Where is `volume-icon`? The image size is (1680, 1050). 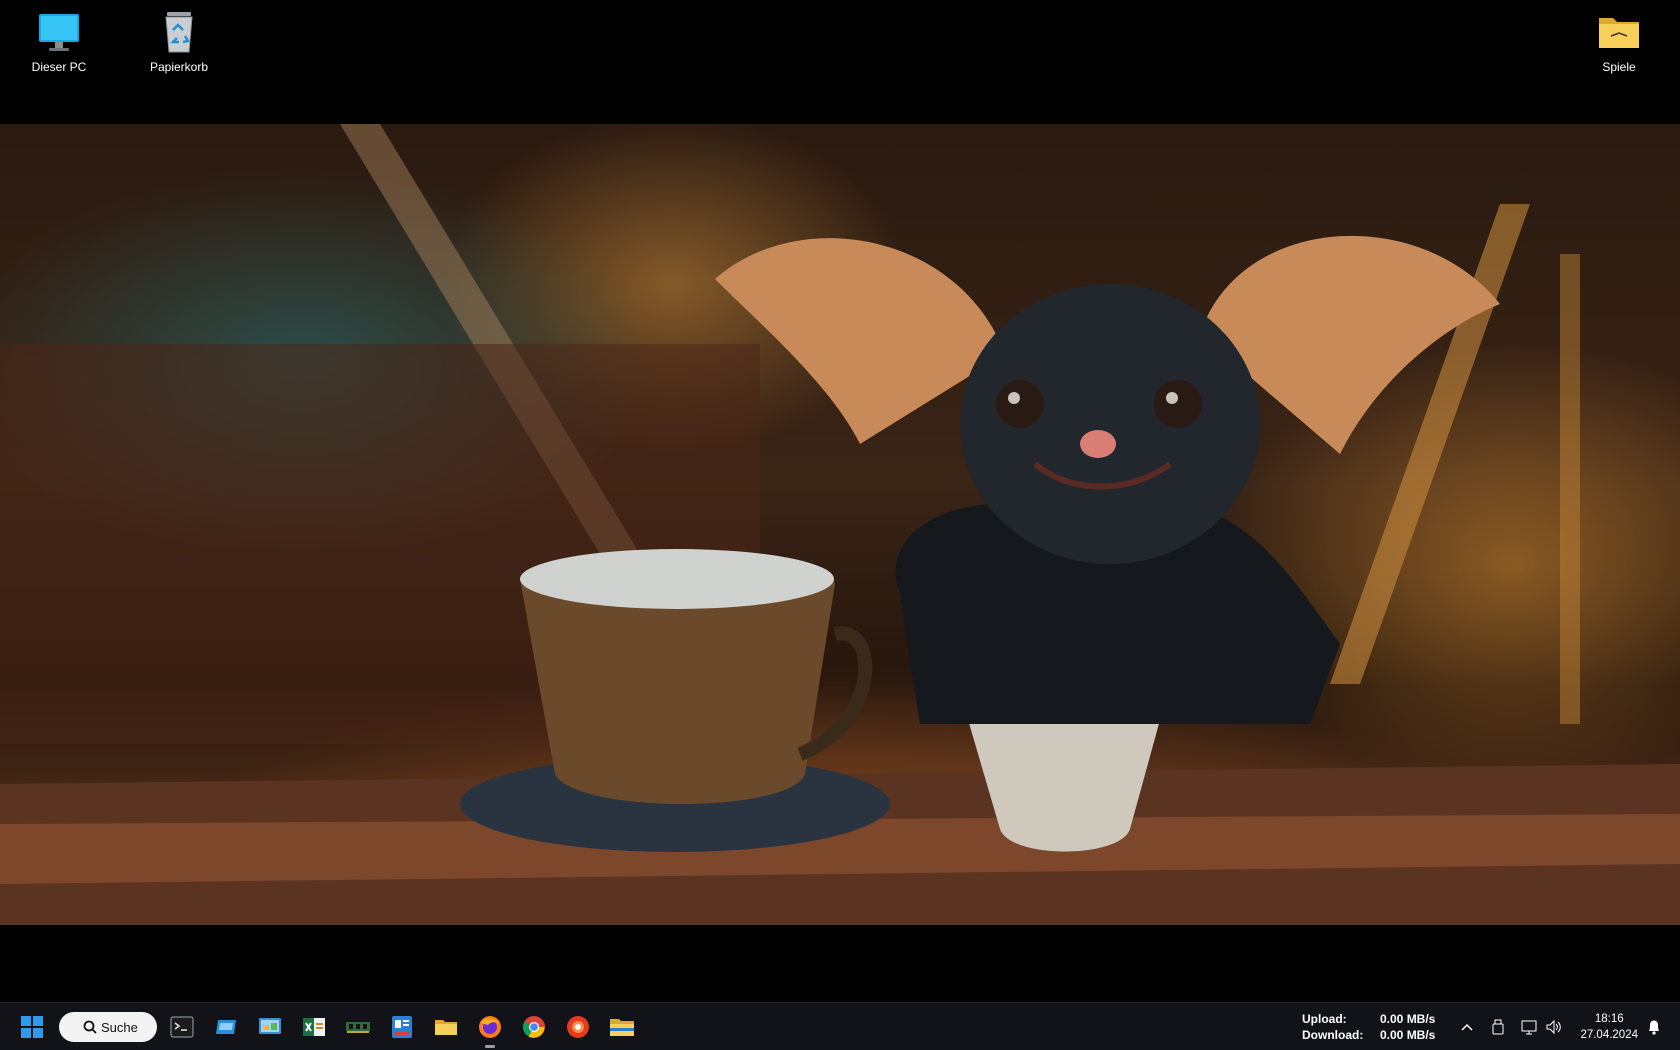 volume-icon is located at coordinates (1553, 1027).